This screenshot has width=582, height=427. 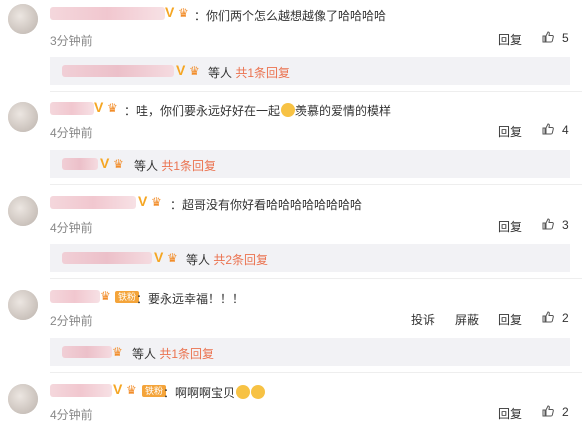 What do you see at coordinates (214, 392) in the screenshot?
I see `comment-text: ：啊啊啊宝贝` at bounding box center [214, 392].